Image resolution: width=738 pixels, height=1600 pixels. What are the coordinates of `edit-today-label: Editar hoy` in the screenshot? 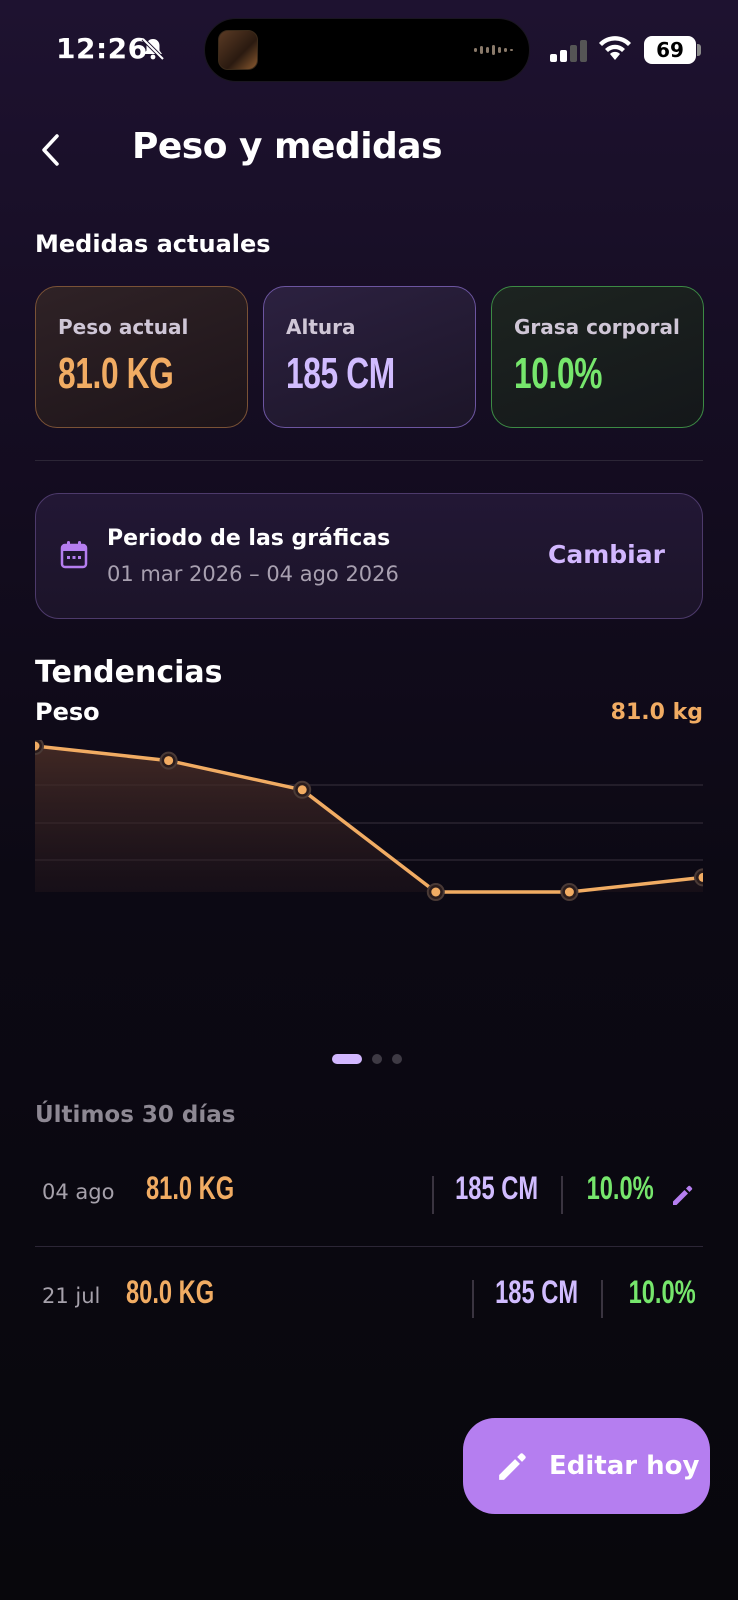 It's located at (624, 1466).